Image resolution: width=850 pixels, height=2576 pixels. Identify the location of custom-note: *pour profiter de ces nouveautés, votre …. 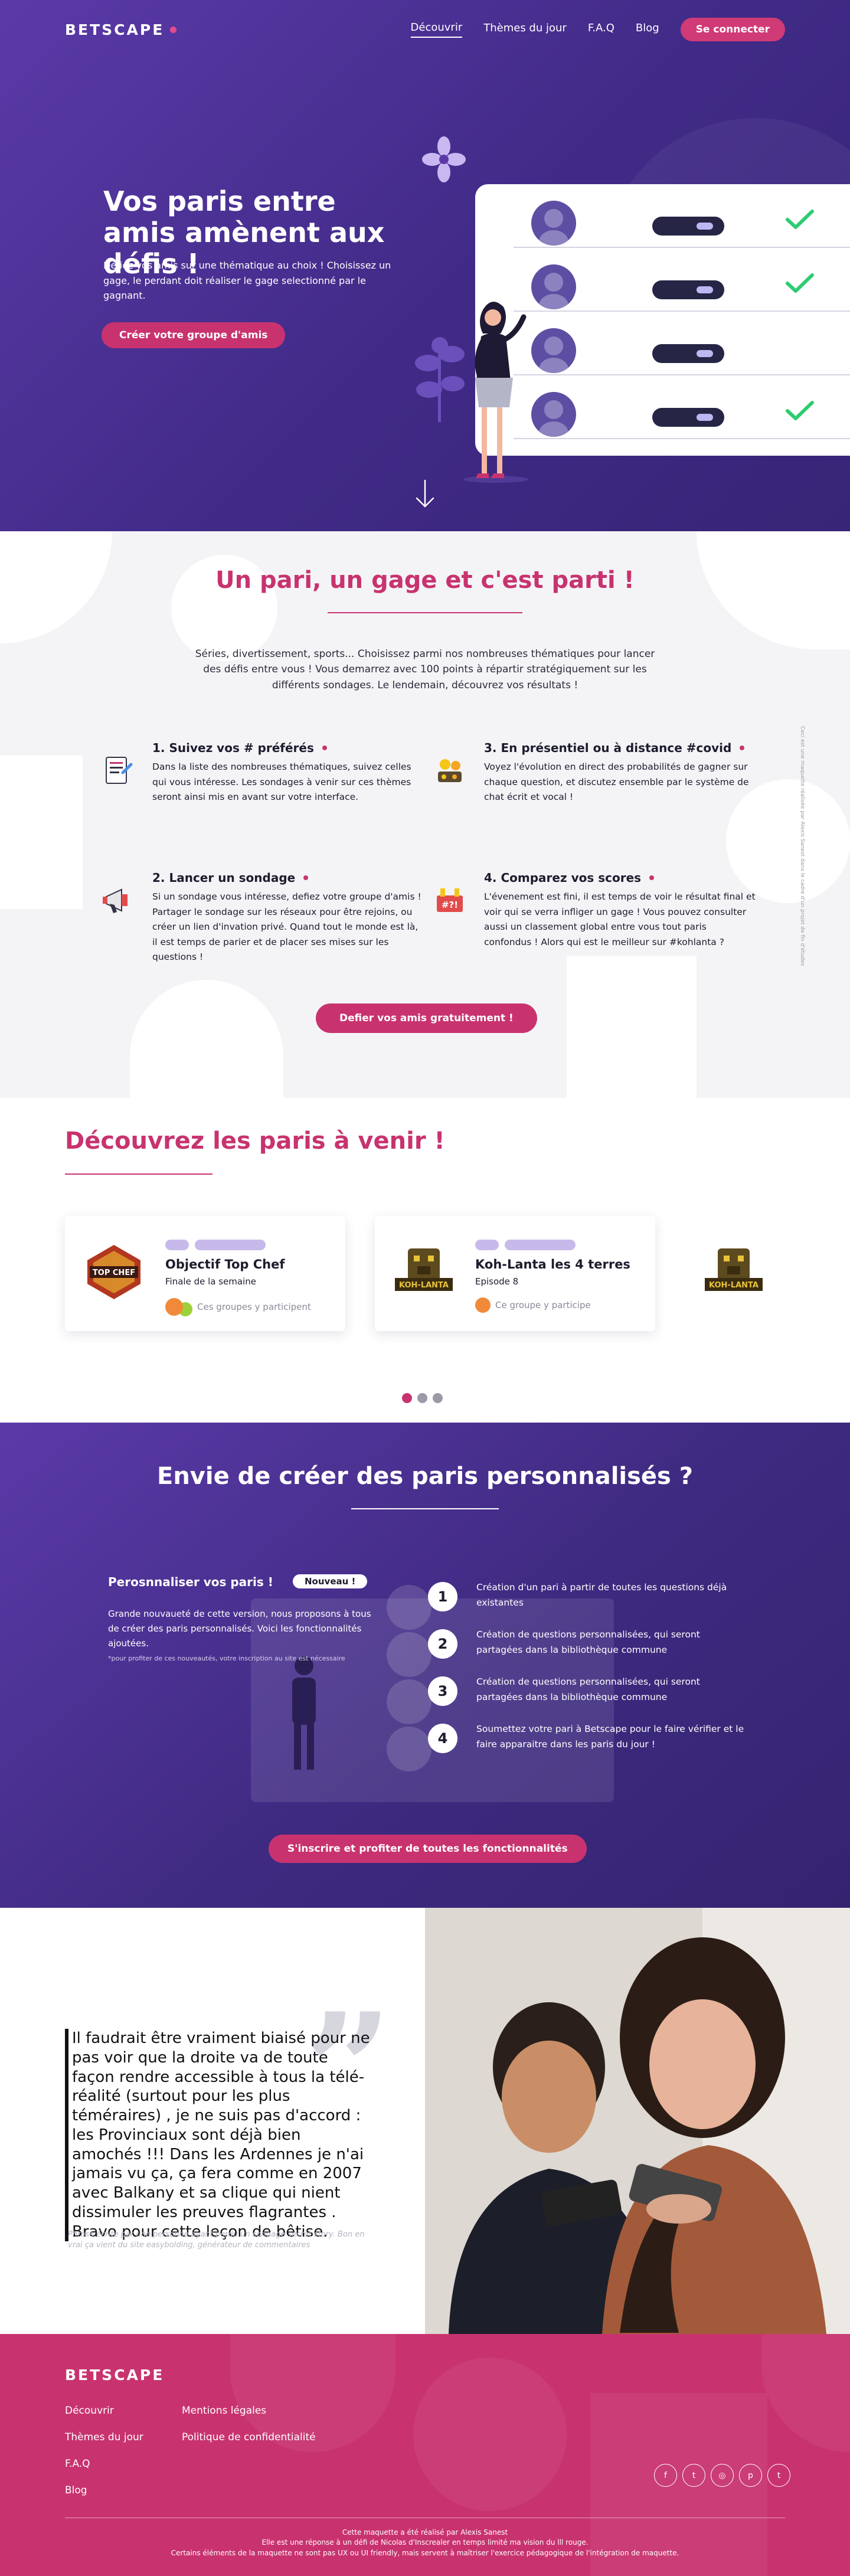
(226, 1658).